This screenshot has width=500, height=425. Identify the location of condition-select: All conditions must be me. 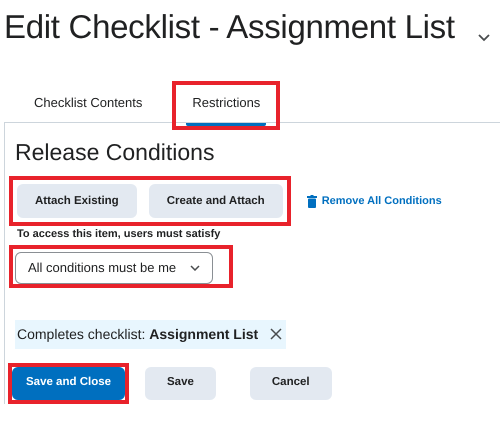
(114, 268).